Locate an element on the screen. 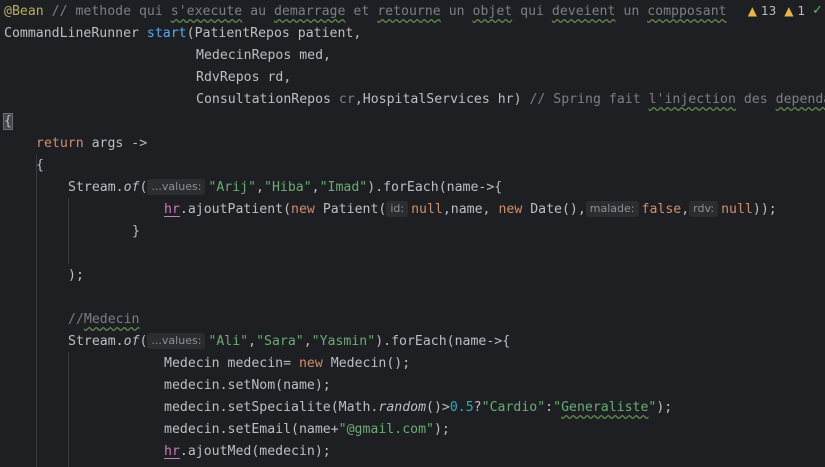  param-hint: id: is located at coordinates (397, 209).